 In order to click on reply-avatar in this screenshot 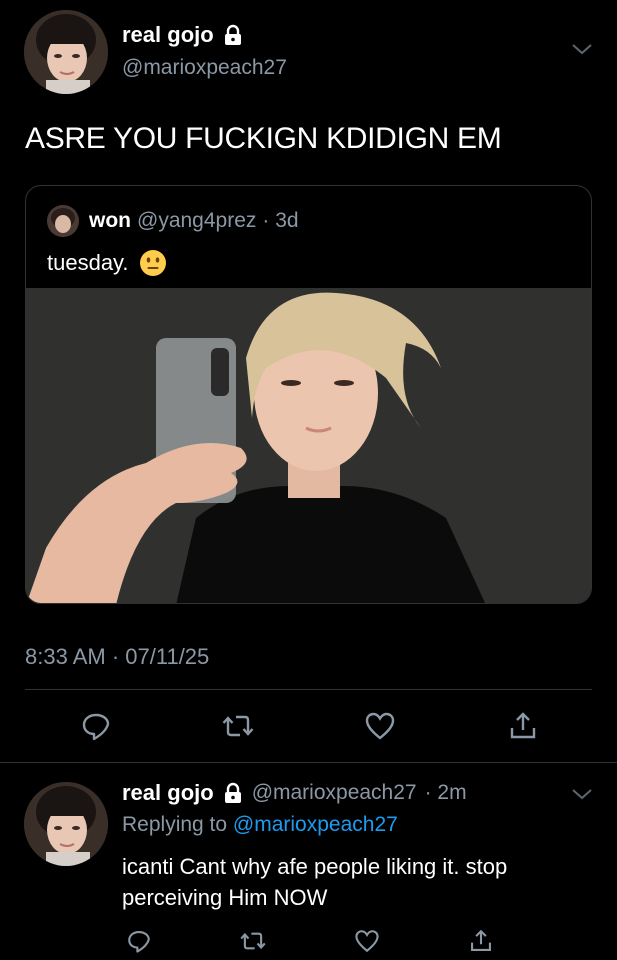, I will do `click(66, 824)`.